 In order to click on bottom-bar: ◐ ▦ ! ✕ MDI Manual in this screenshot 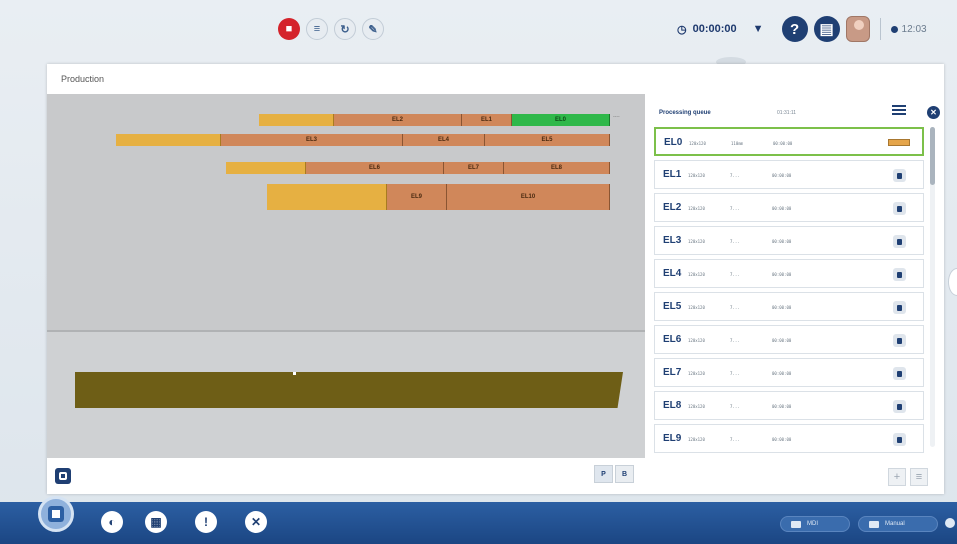, I will do `click(478, 520)`.